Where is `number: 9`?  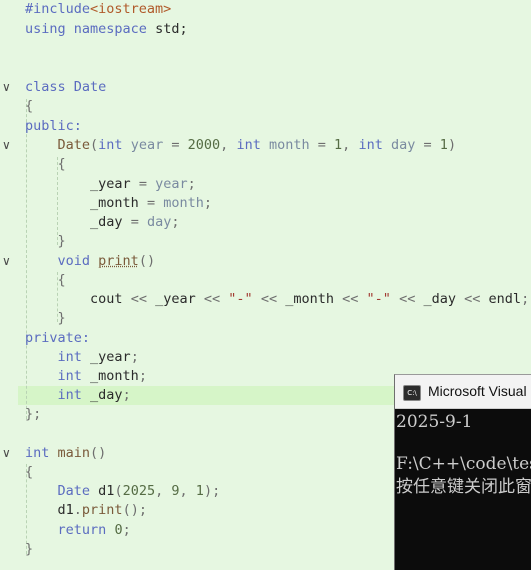
number: 9 is located at coordinates (175, 491).